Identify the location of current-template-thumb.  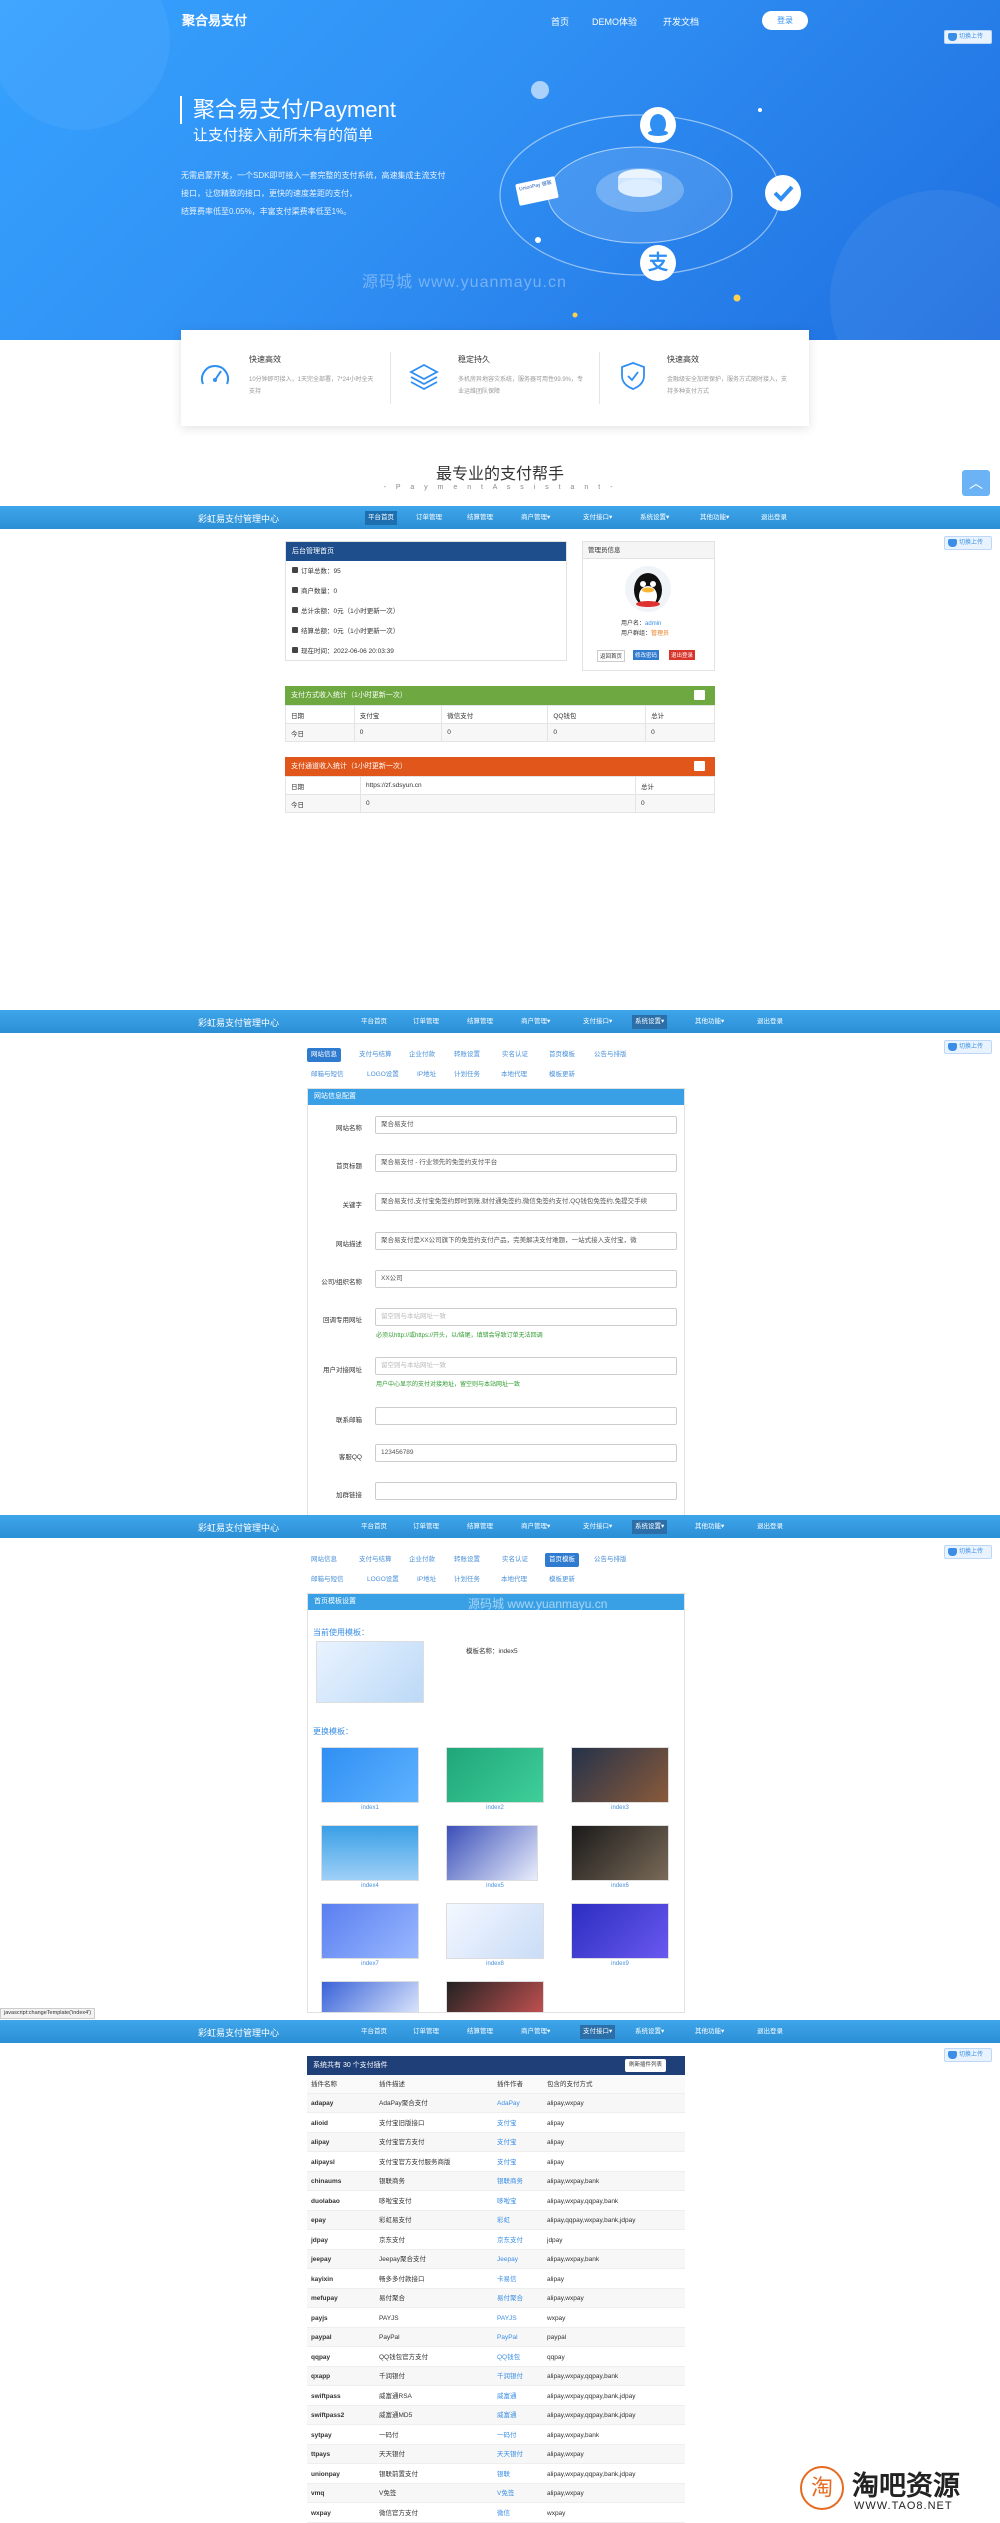
(370, 1672).